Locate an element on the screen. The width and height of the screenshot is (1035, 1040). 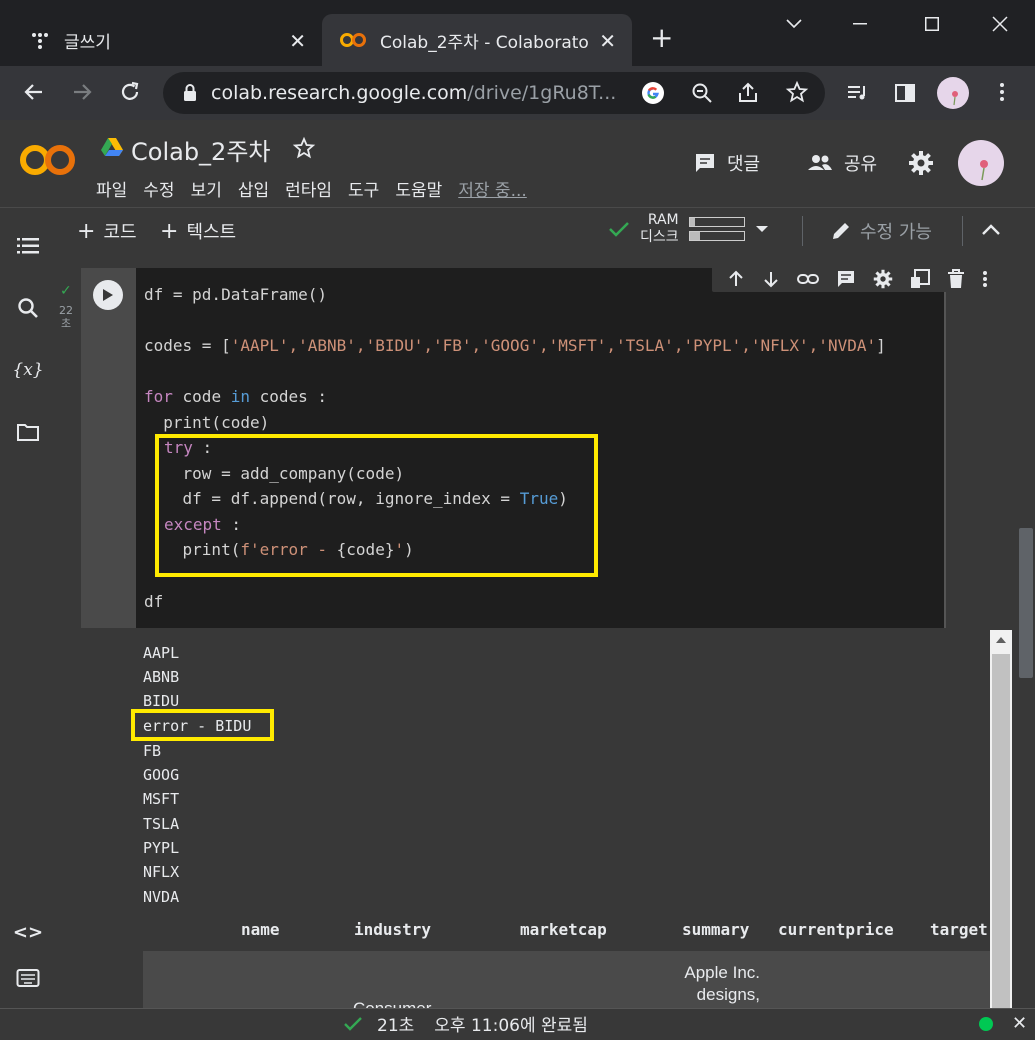
page-scrollbar-thumb is located at coordinates (1026, 603).